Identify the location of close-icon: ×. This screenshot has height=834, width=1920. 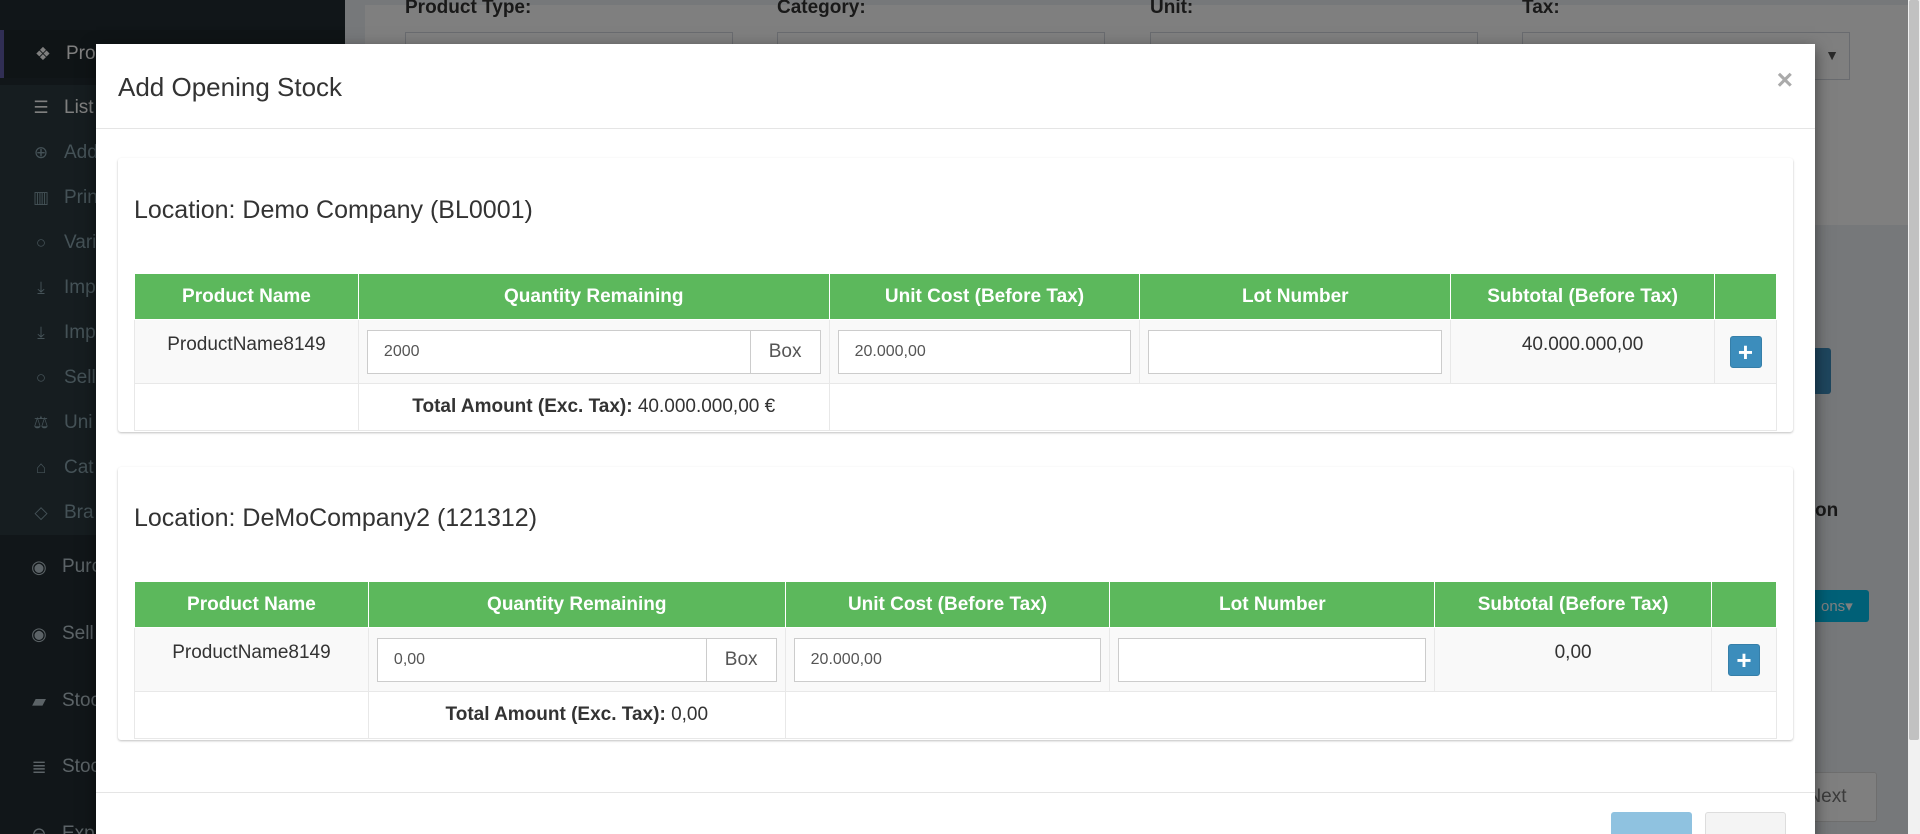
(1785, 80).